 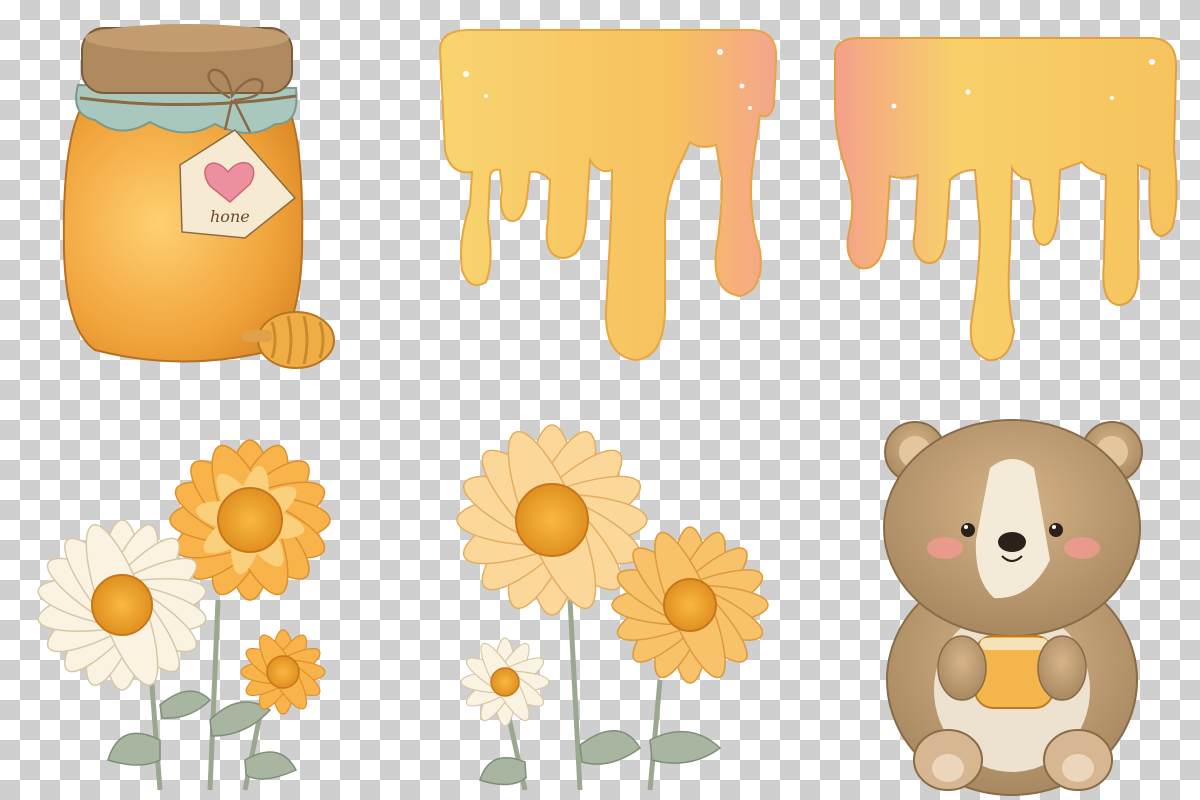 I want to click on bear-cheek-right, so click(x=1082, y=548).